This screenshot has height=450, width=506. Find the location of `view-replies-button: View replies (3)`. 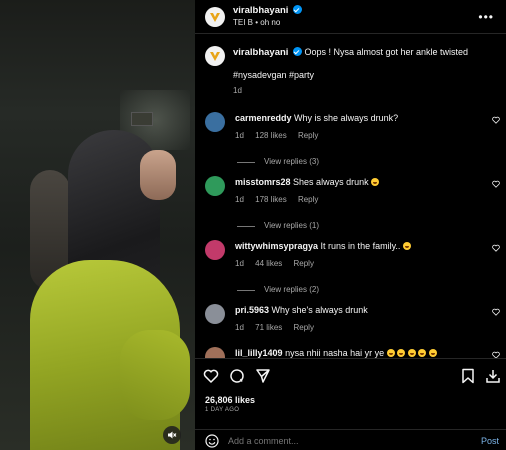

view-replies-button: View replies (3) is located at coordinates (358, 162).